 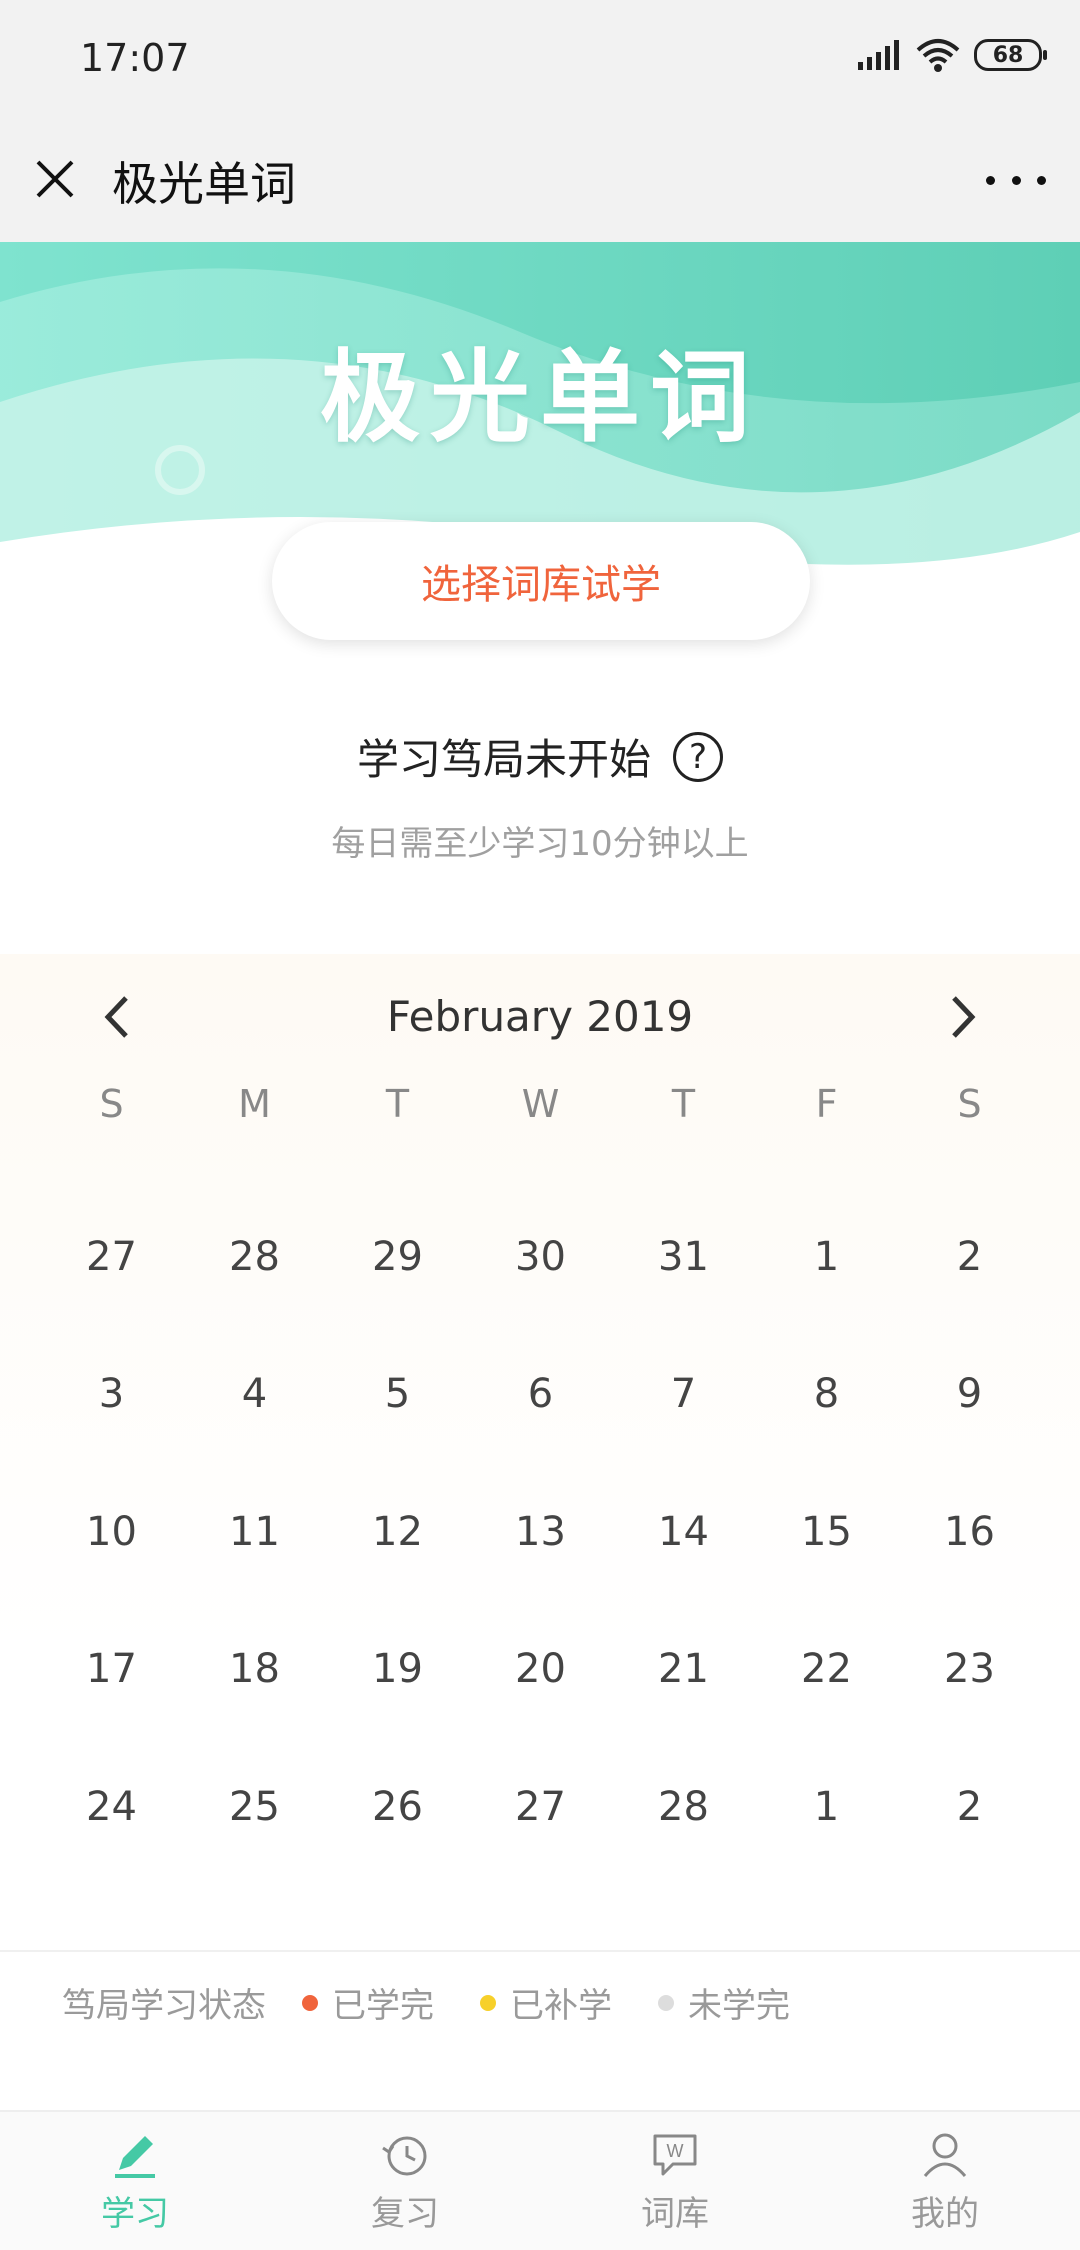 What do you see at coordinates (540, 397) in the screenshot?
I see `hero-title: 极光单词` at bounding box center [540, 397].